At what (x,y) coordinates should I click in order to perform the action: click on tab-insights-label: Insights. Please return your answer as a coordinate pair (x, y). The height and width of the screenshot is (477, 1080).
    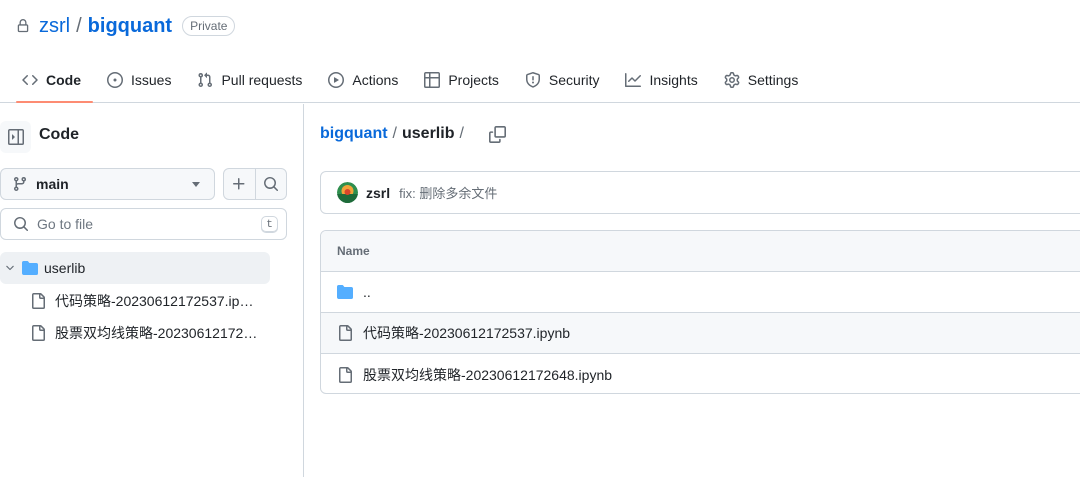
    Looking at the image, I should click on (673, 80).